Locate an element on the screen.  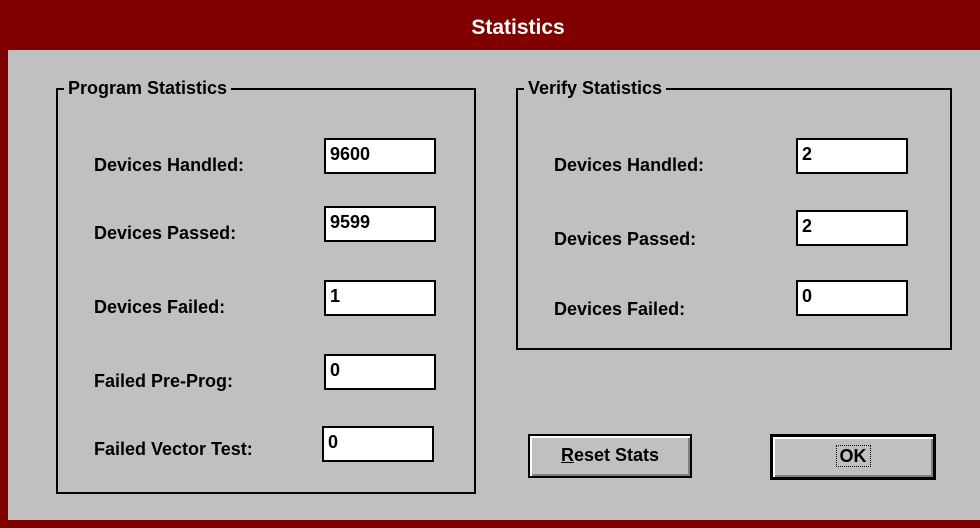
program-devices-handled-field: 9600 is located at coordinates (380, 156).